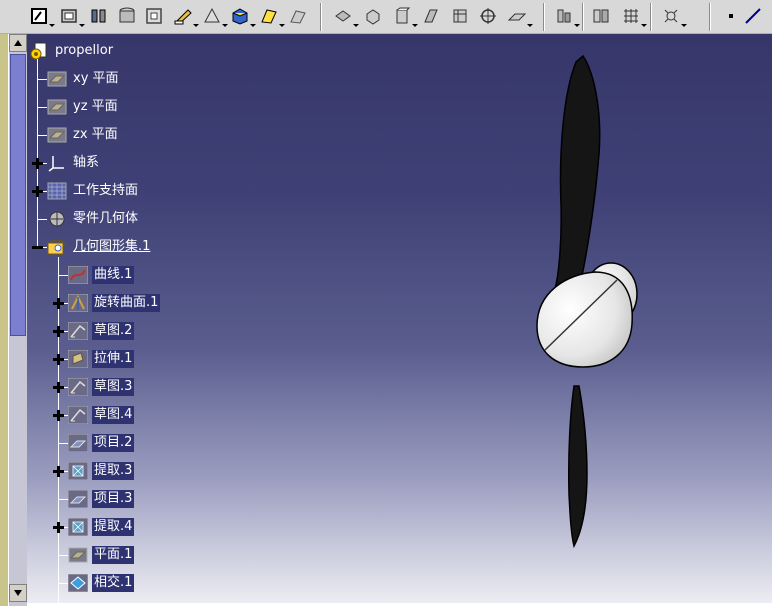  I want to click on tree-node: 提取.3, so click(101, 471).